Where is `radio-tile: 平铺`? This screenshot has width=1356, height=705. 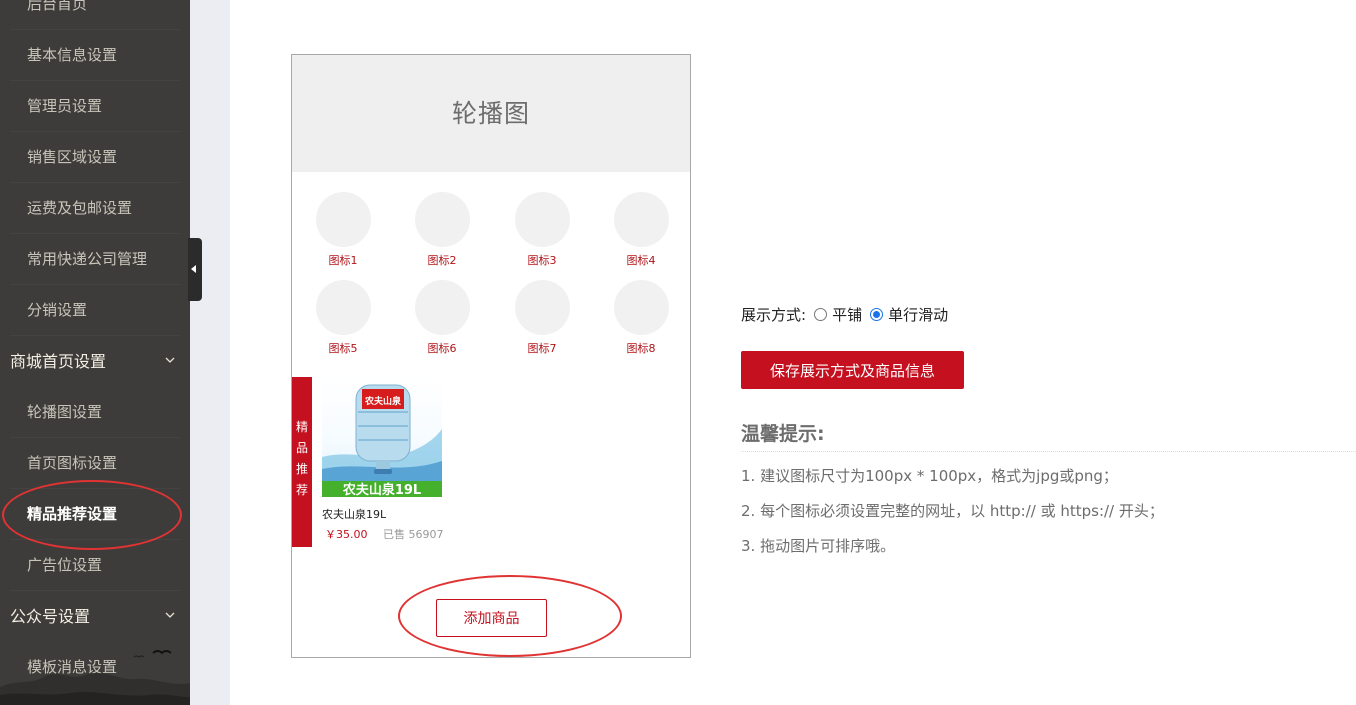 radio-tile: 平铺 is located at coordinates (838, 314).